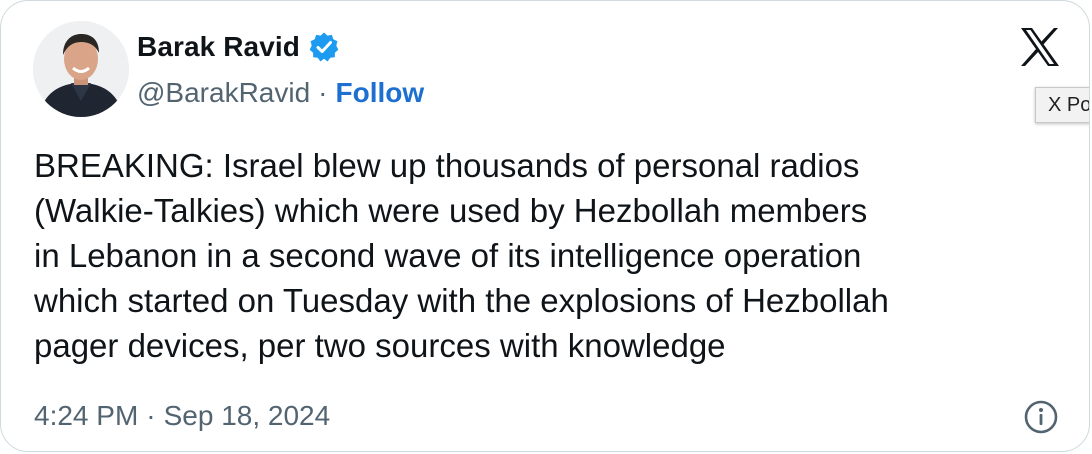  Describe the element at coordinates (324, 47) in the screenshot. I see `verified-badge-icon` at that location.